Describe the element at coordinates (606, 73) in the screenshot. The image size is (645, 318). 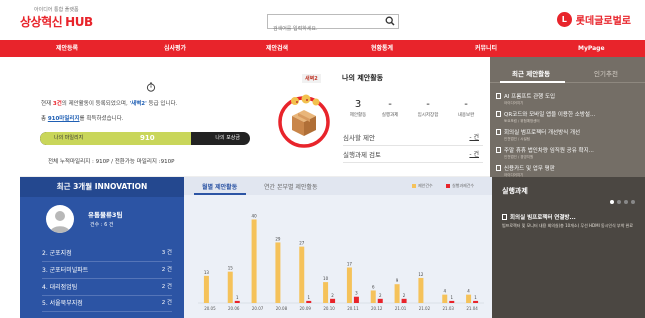
I see `tab-popular: 인기추천` at that location.